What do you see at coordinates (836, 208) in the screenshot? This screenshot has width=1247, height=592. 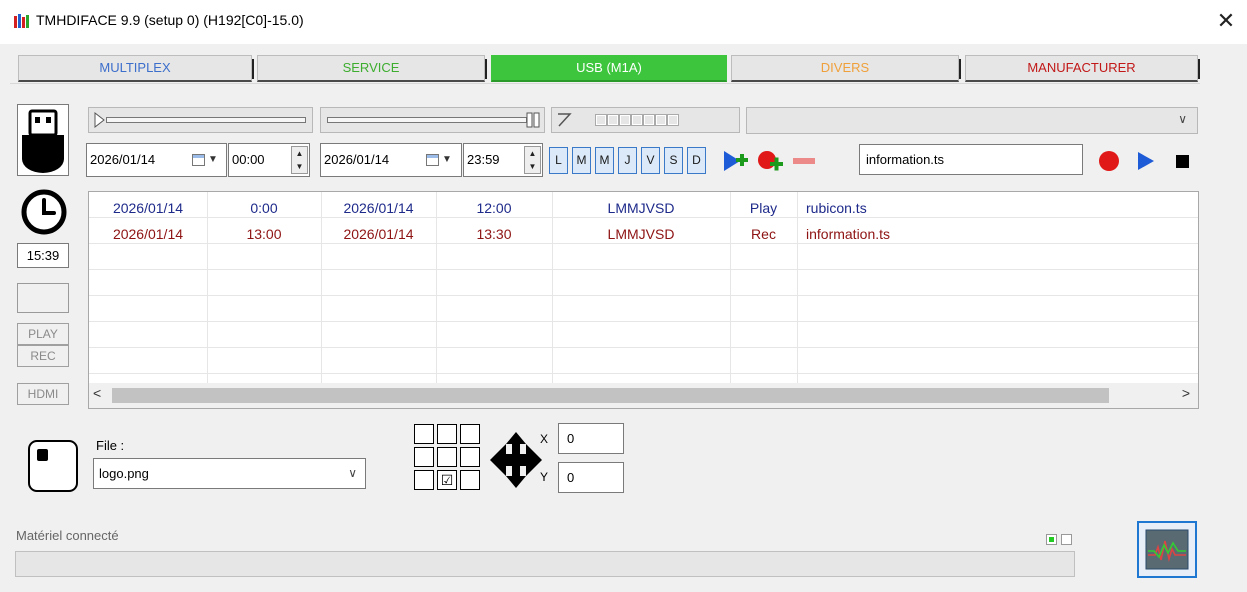 I see `file-cell: rubicon.ts` at bounding box center [836, 208].